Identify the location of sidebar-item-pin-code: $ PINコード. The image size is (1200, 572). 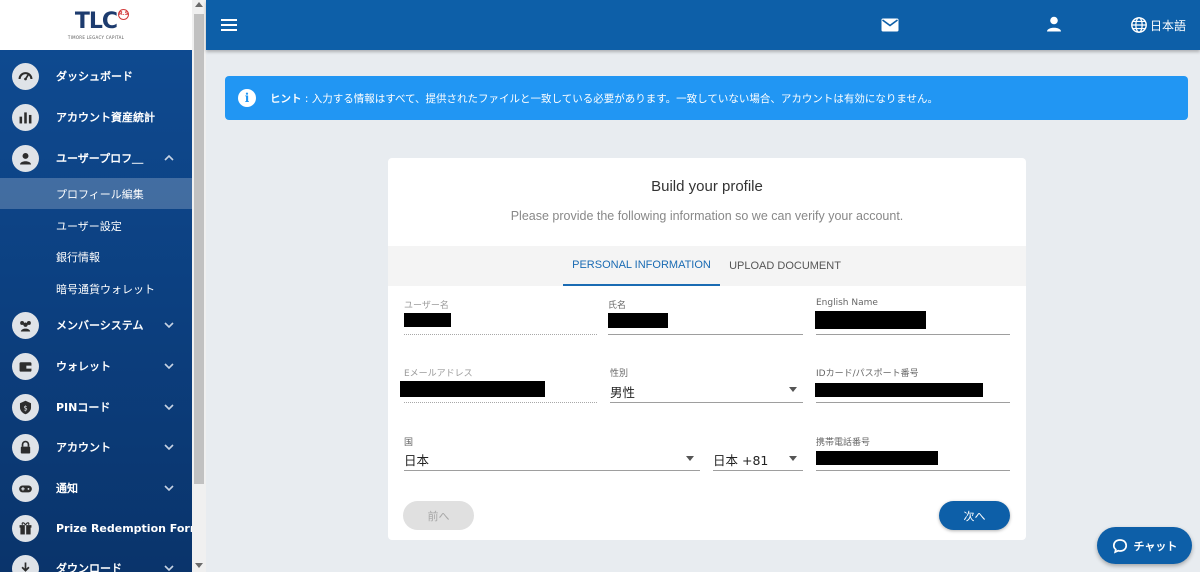
(96, 407).